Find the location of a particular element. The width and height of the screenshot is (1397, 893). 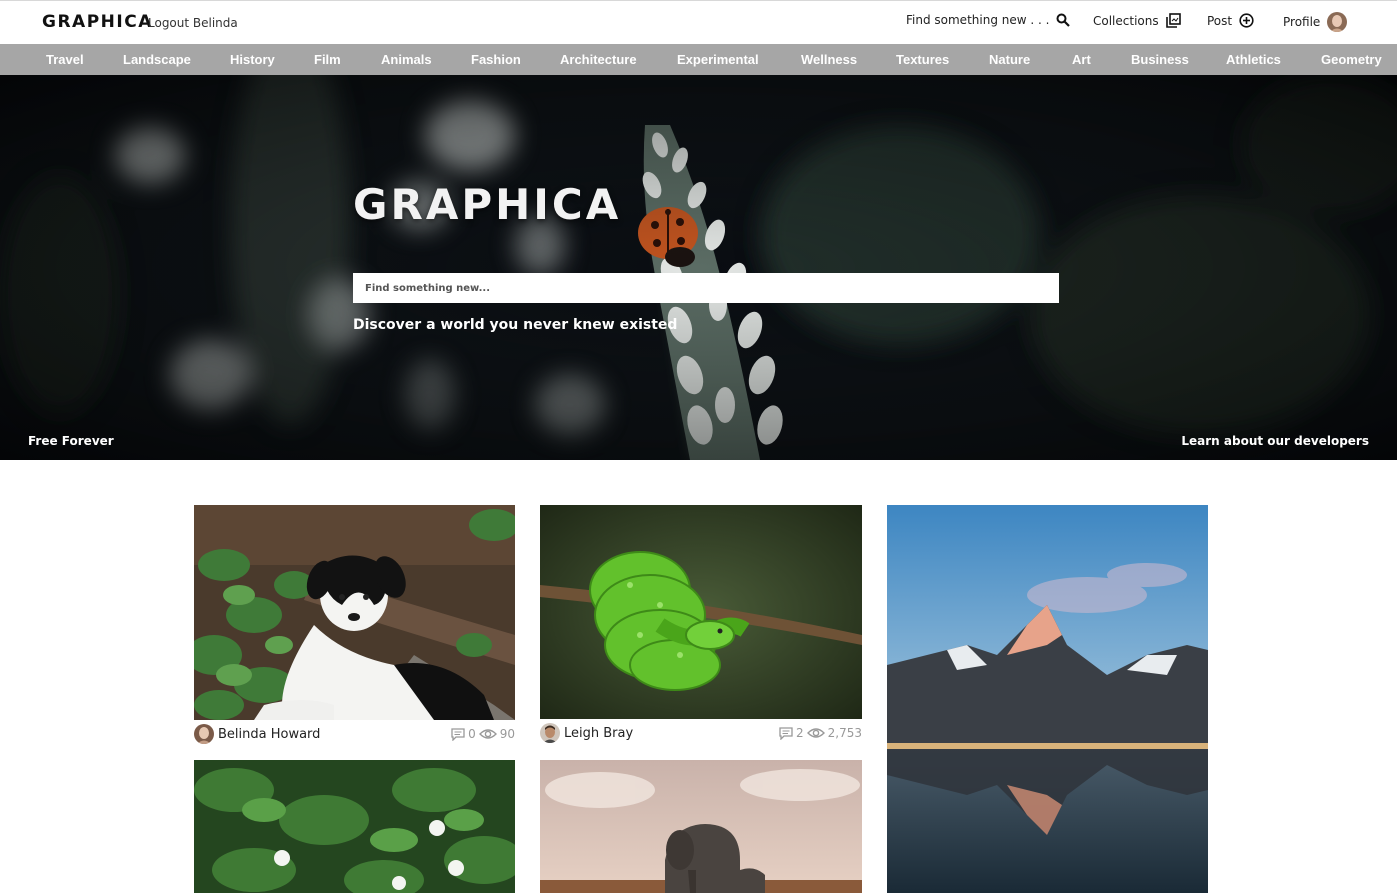

category-textures: Textures is located at coordinates (922, 59).